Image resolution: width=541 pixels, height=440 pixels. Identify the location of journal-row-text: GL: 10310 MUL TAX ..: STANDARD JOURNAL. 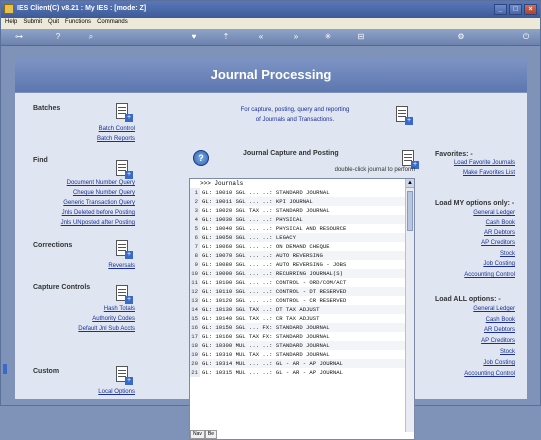
(266, 354).